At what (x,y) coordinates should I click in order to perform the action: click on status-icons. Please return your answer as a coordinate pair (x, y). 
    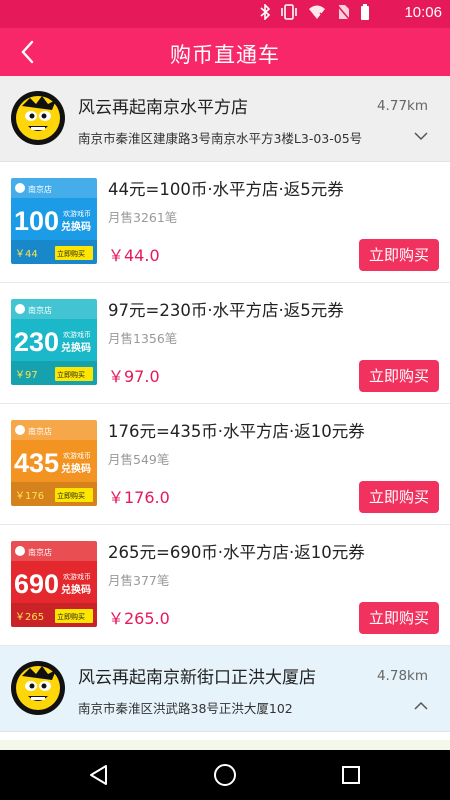
    Looking at the image, I should click on (315, 13).